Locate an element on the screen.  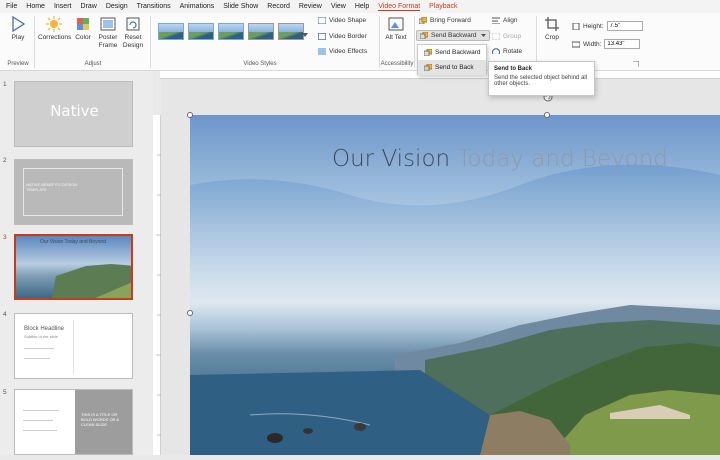
height-field-group: Height: is located at coordinates (607, 26).